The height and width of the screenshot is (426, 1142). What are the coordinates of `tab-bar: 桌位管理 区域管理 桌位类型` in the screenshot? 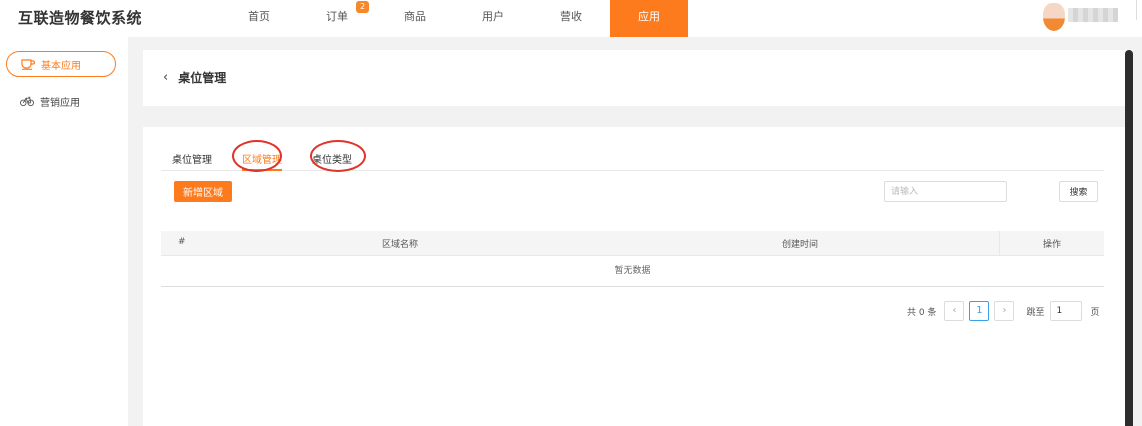 It's located at (632, 159).